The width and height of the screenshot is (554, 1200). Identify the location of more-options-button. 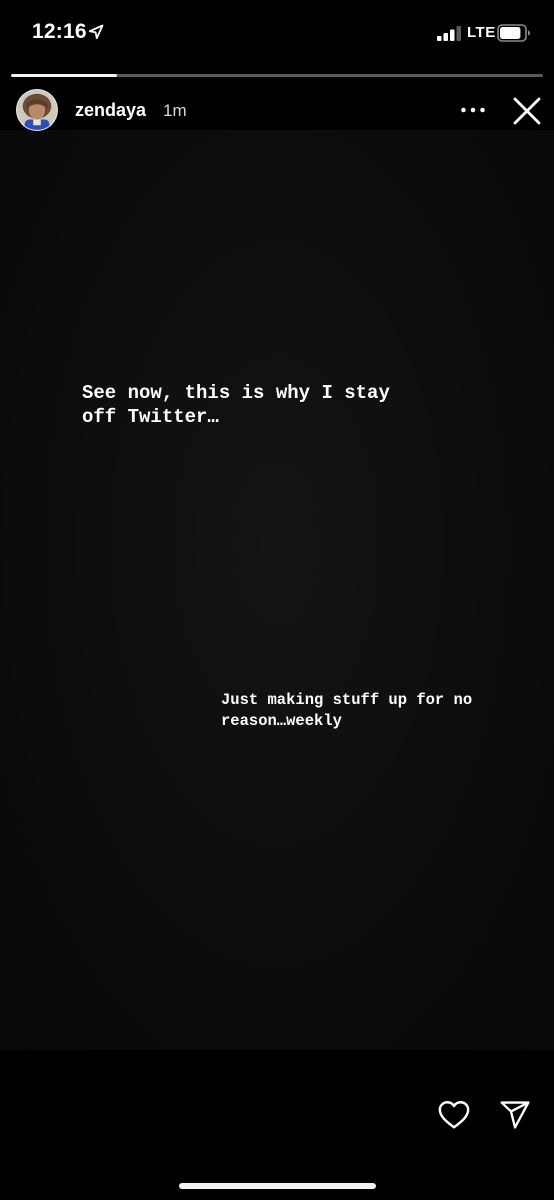
(473, 110).